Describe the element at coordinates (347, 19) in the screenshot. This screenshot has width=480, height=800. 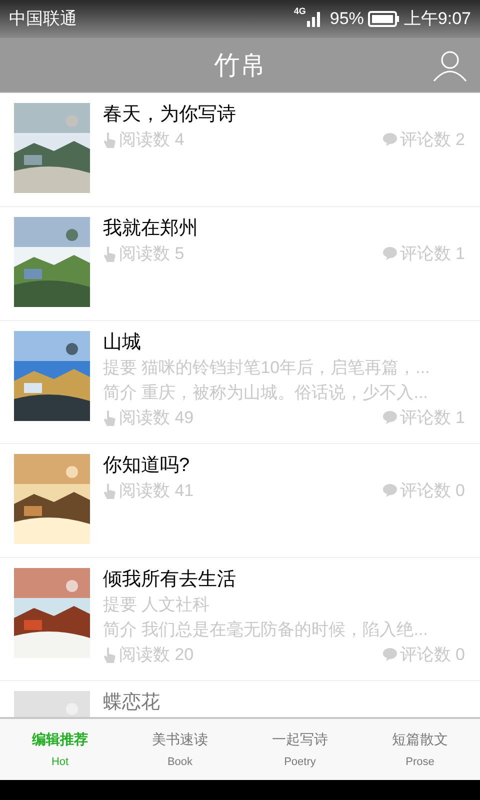
I see `battery-percent: 95%` at that location.